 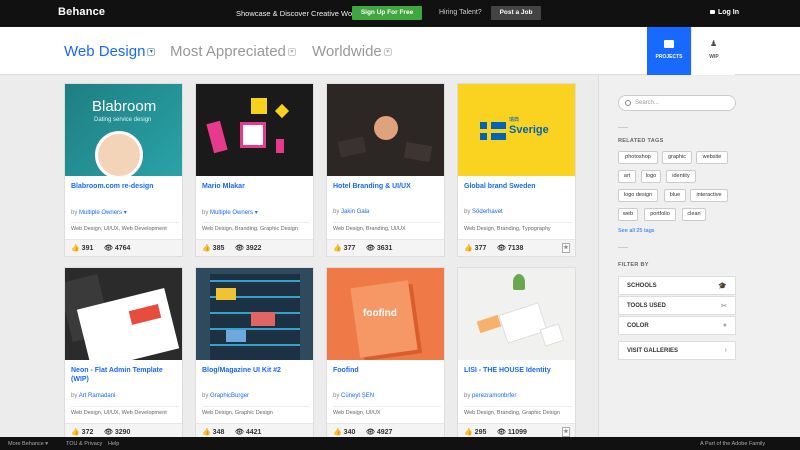 What do you see at coordinates (256, 411) in the screenshot?
I see `project-fields: Web Design, Graphic Design` at bounding box center [256, 411].